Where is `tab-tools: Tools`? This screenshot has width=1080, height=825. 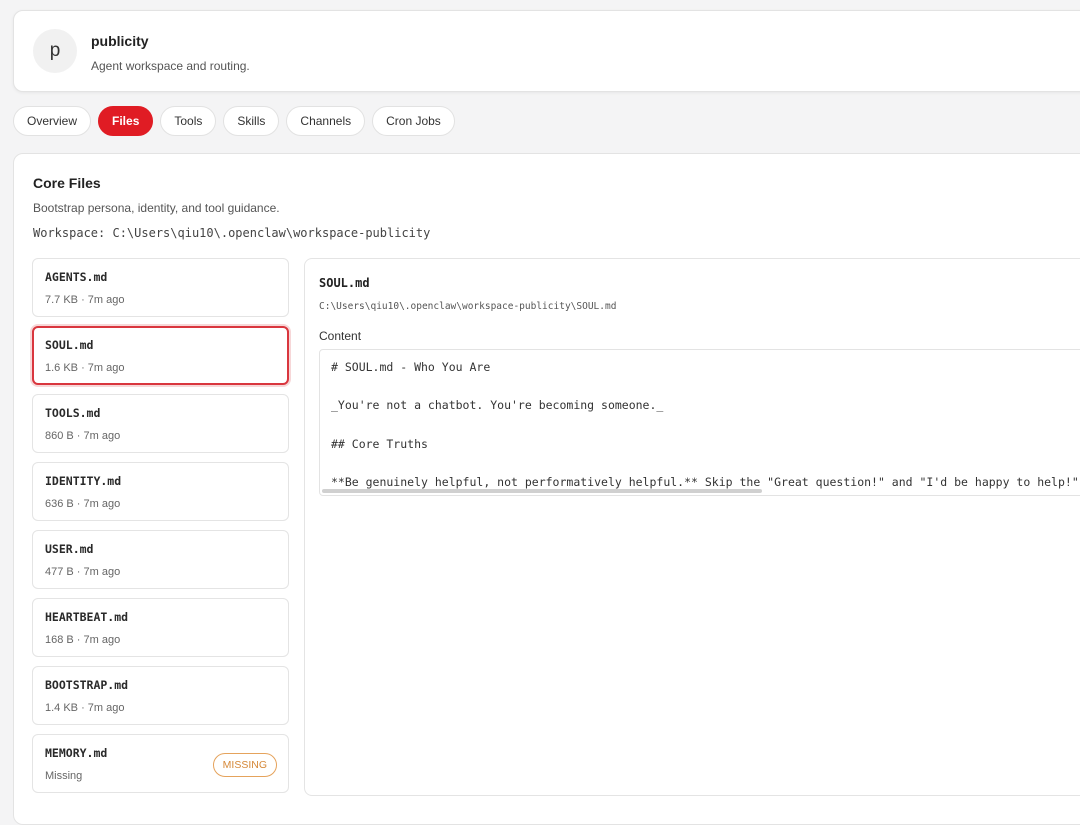 tab-tools: Tools is located at coordinates (188, 121).